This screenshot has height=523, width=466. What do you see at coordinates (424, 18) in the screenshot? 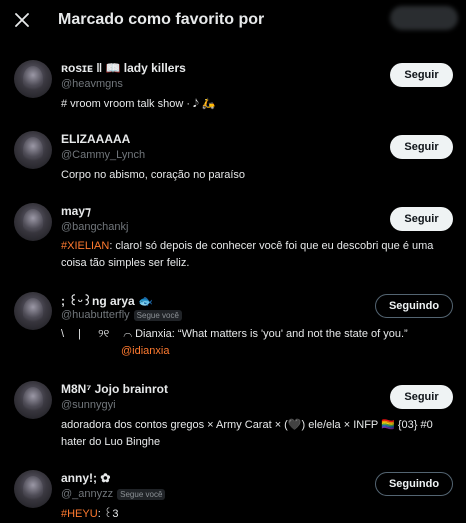
I see `blurred-header-element` at bounding box center [424, 18].